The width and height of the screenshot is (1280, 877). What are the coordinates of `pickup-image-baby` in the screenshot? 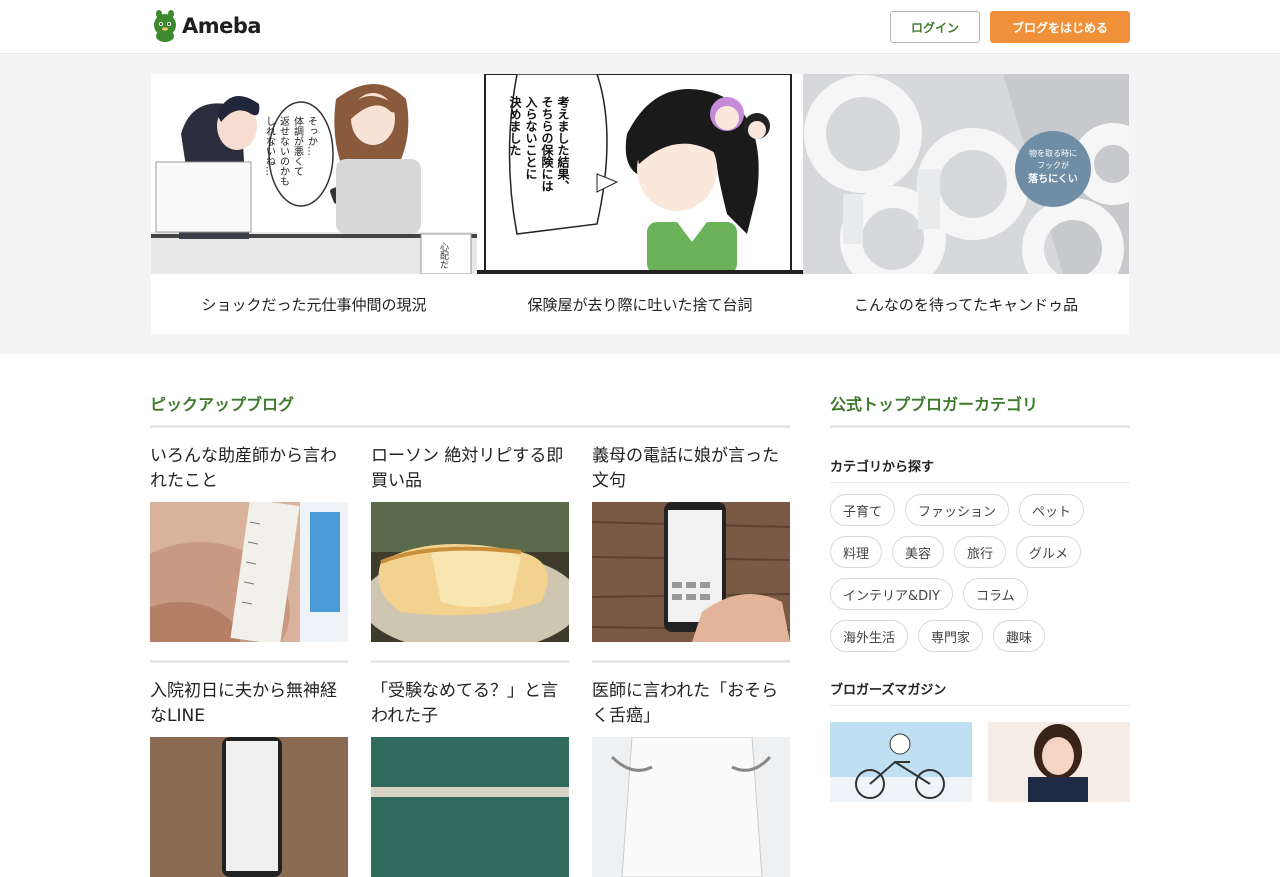 It's located at (249, 572).